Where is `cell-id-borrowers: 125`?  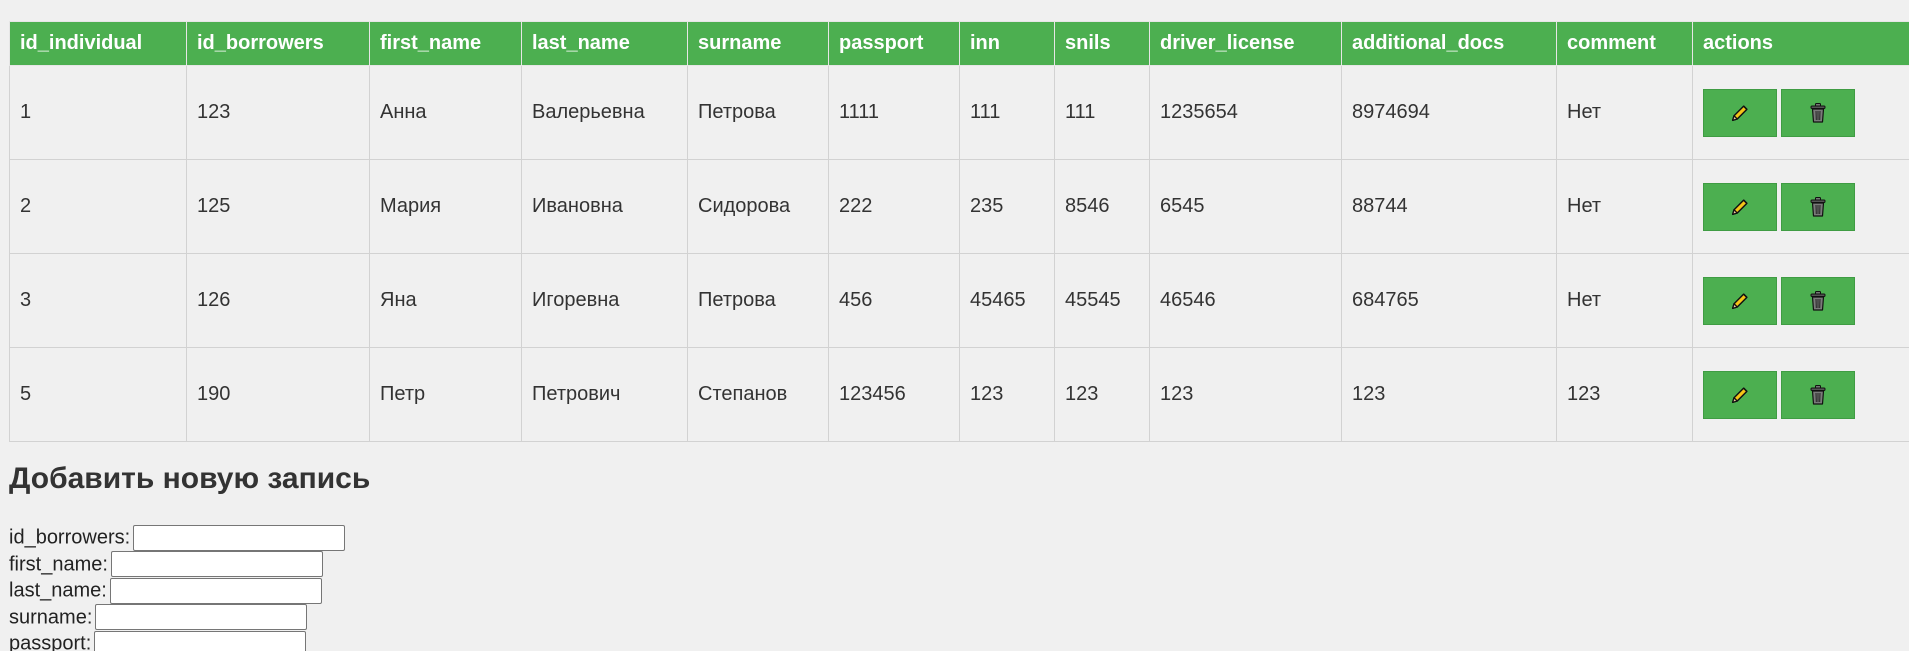
cell-id-borrowers: 125 is located at coordinates (278, 206).